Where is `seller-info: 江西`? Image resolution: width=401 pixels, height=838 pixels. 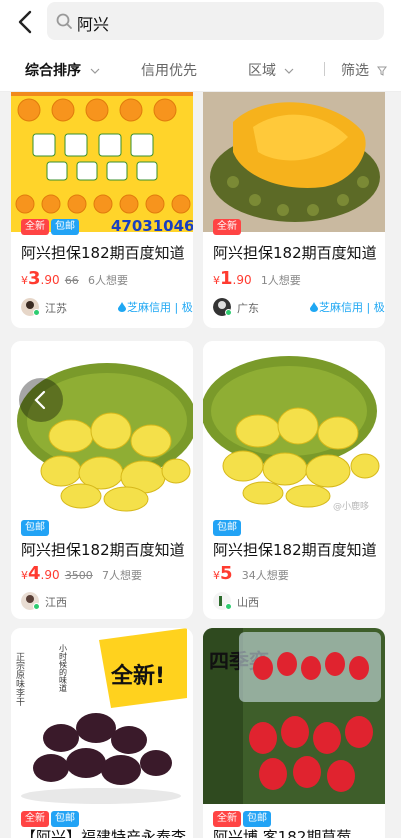
seller-info: 江西 is located at coordinates (106, 601).